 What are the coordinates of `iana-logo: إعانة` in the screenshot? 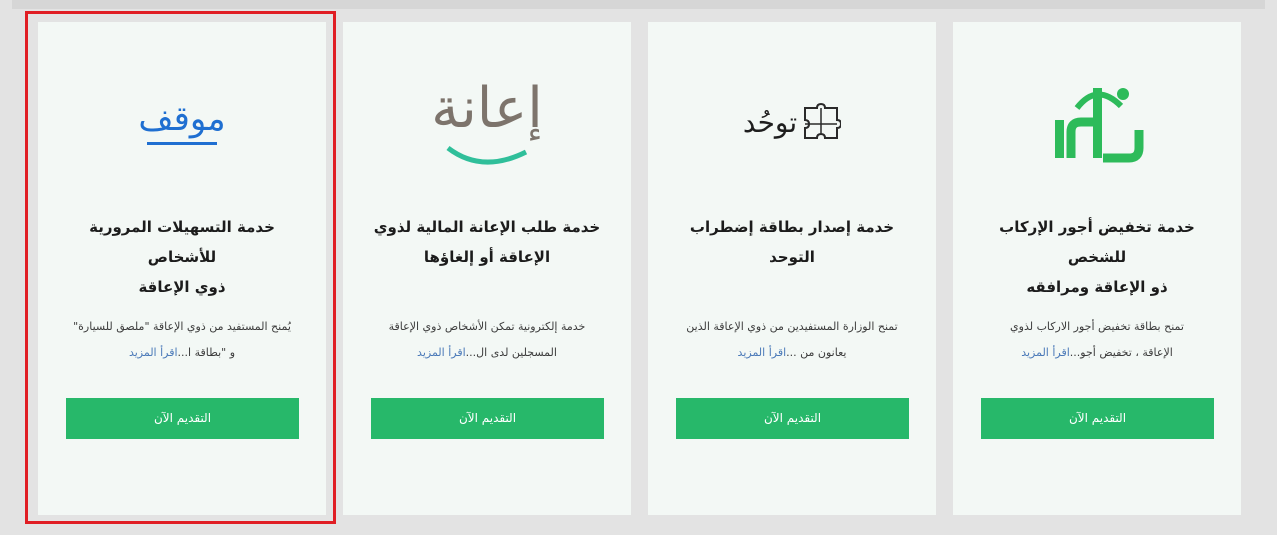 It's located at (487, 122).